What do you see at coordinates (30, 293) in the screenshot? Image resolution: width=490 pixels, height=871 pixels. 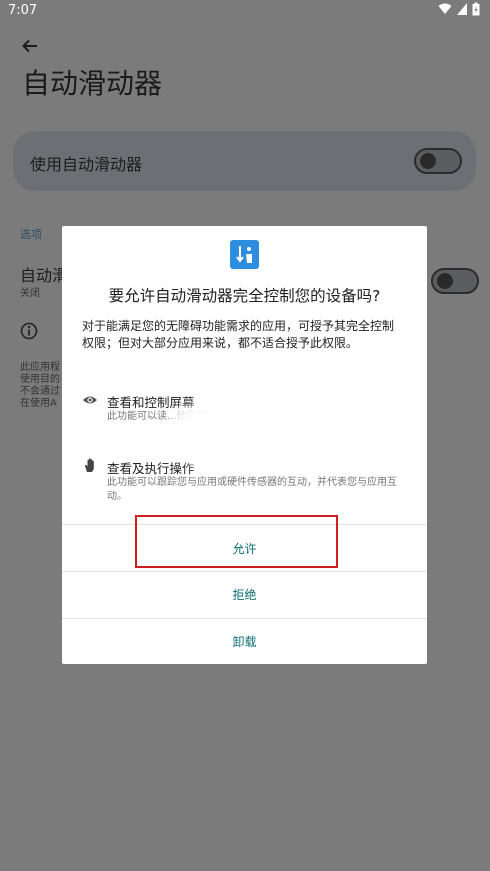 I see `pref-summary: 关闭` at bounding box center [30, 293].